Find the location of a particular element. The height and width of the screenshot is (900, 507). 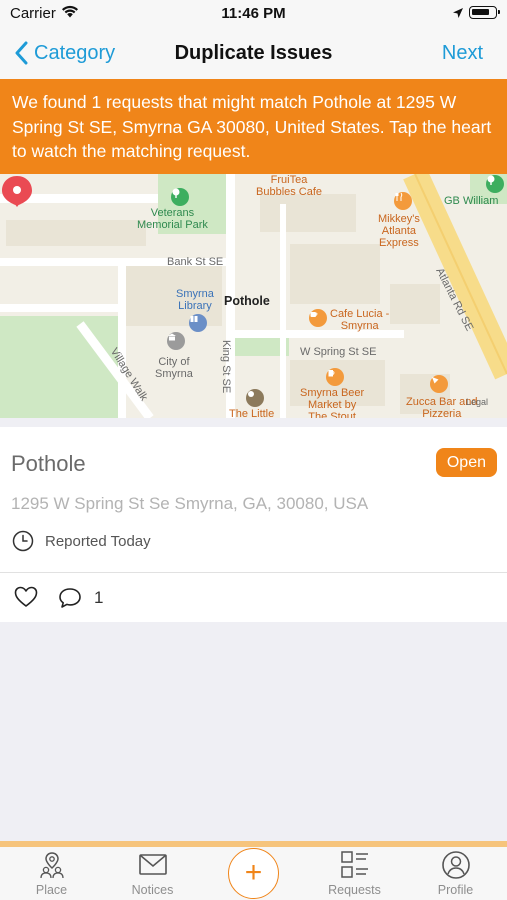

location-arrow-icon is located at coordinates (458, 15).